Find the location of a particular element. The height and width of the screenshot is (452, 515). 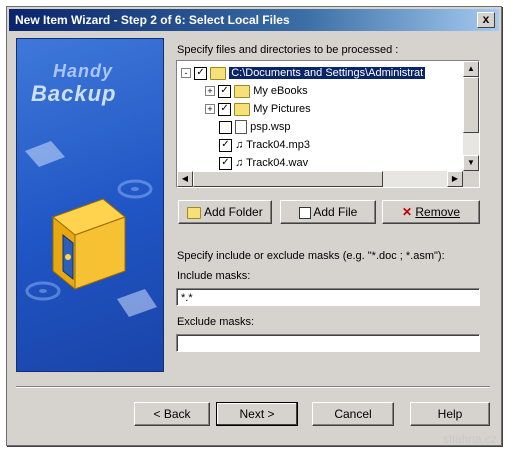

close-button: x is located at coordinates (486, 20).